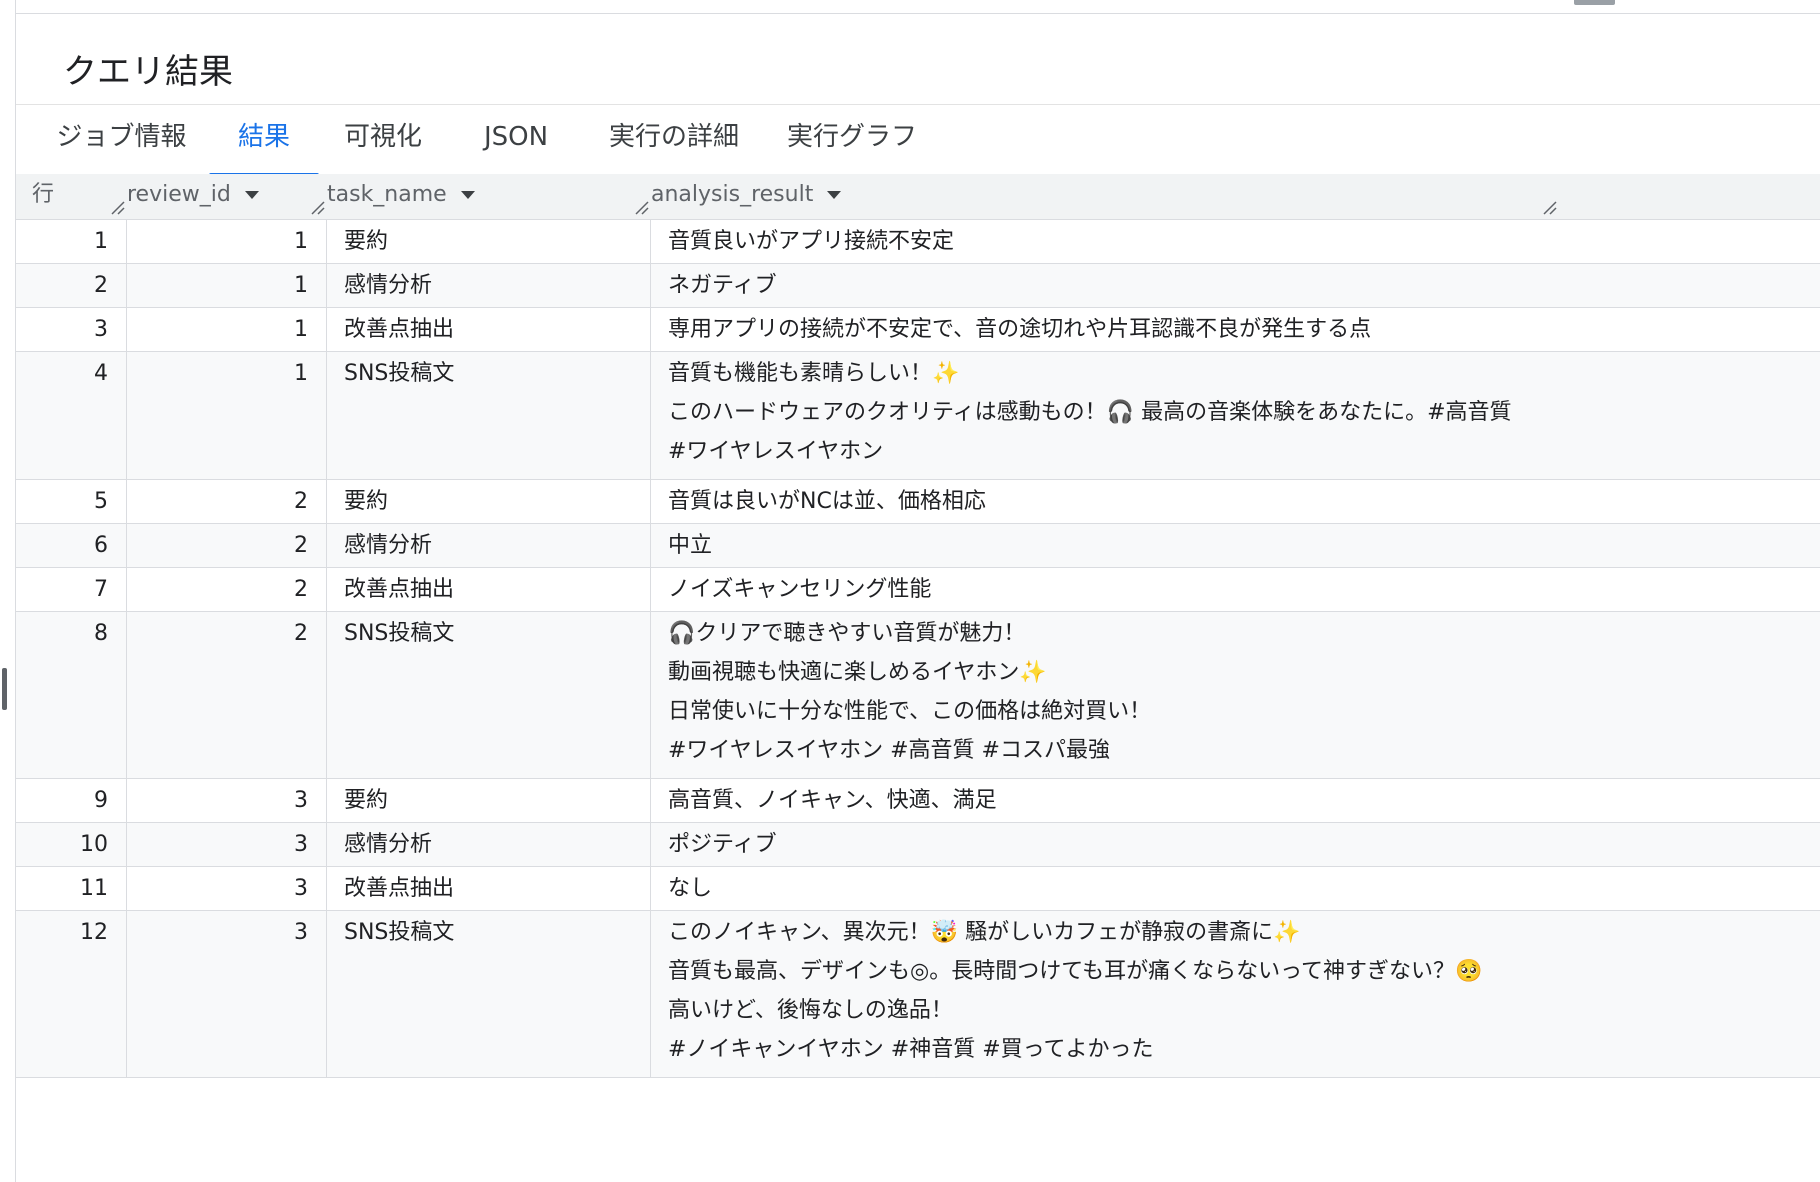 The height and width of the screenshot is (1182, 1820). What do you see at coordinates (4, 689) in the screenshot?
I see `panel-resize-handle` at bounding box center [4, 689].